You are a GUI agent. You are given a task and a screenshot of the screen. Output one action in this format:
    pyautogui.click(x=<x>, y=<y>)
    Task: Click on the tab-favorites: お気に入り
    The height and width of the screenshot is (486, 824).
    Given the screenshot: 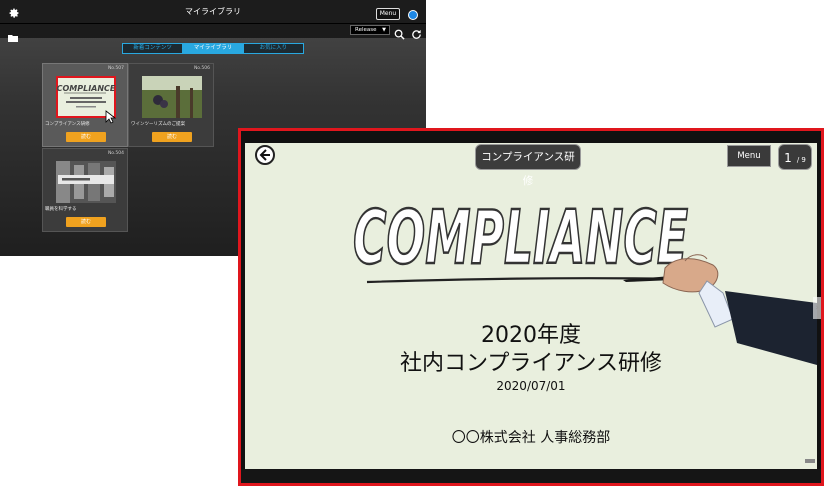 What is the action you would take?
    pyautogui.click(x=273, y=48)
    